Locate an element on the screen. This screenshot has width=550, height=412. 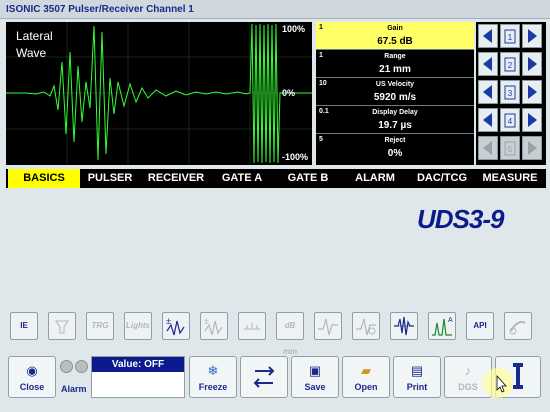
param-label: Display Delay is located at coordinates (395, 112).